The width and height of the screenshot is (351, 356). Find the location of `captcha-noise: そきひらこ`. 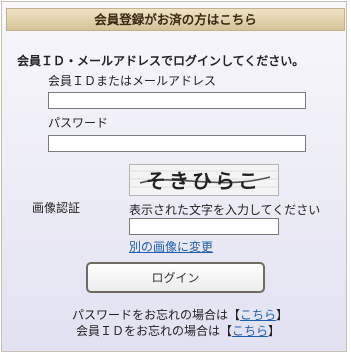

captcha-noise: そきひらこ is located at coordinates (204, 181).